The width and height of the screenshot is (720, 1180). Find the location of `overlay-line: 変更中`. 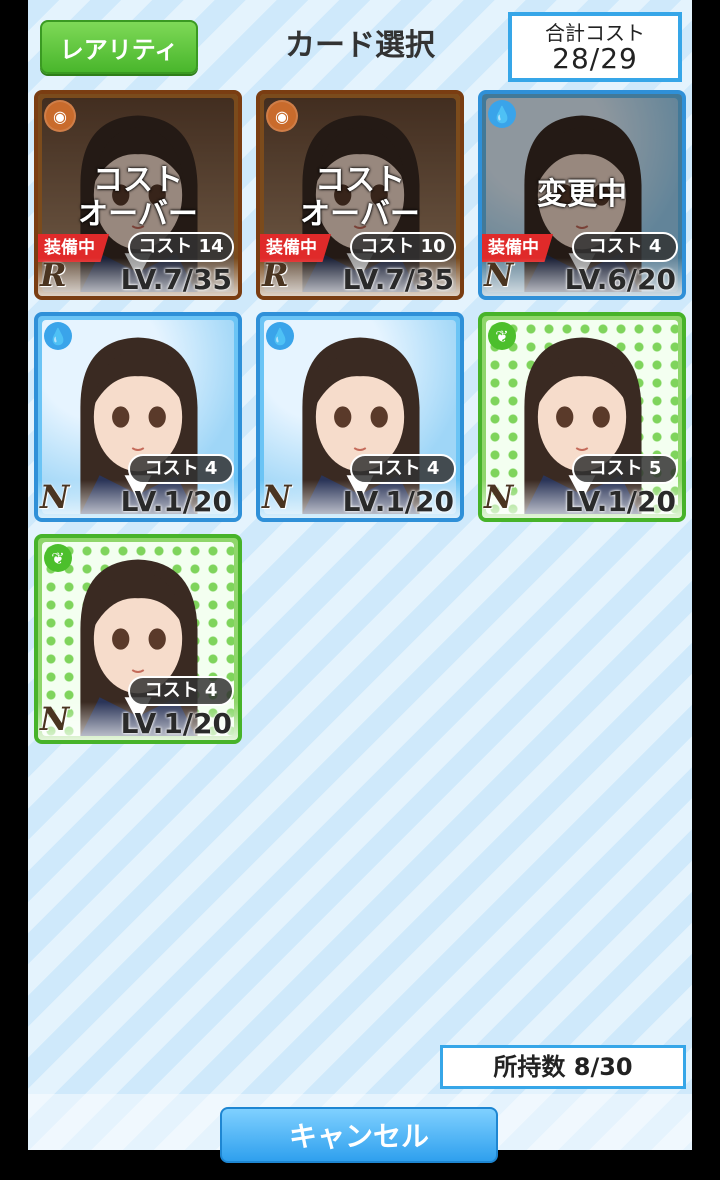

overlay-line: 変更中 is located at coordinates (582, 194).